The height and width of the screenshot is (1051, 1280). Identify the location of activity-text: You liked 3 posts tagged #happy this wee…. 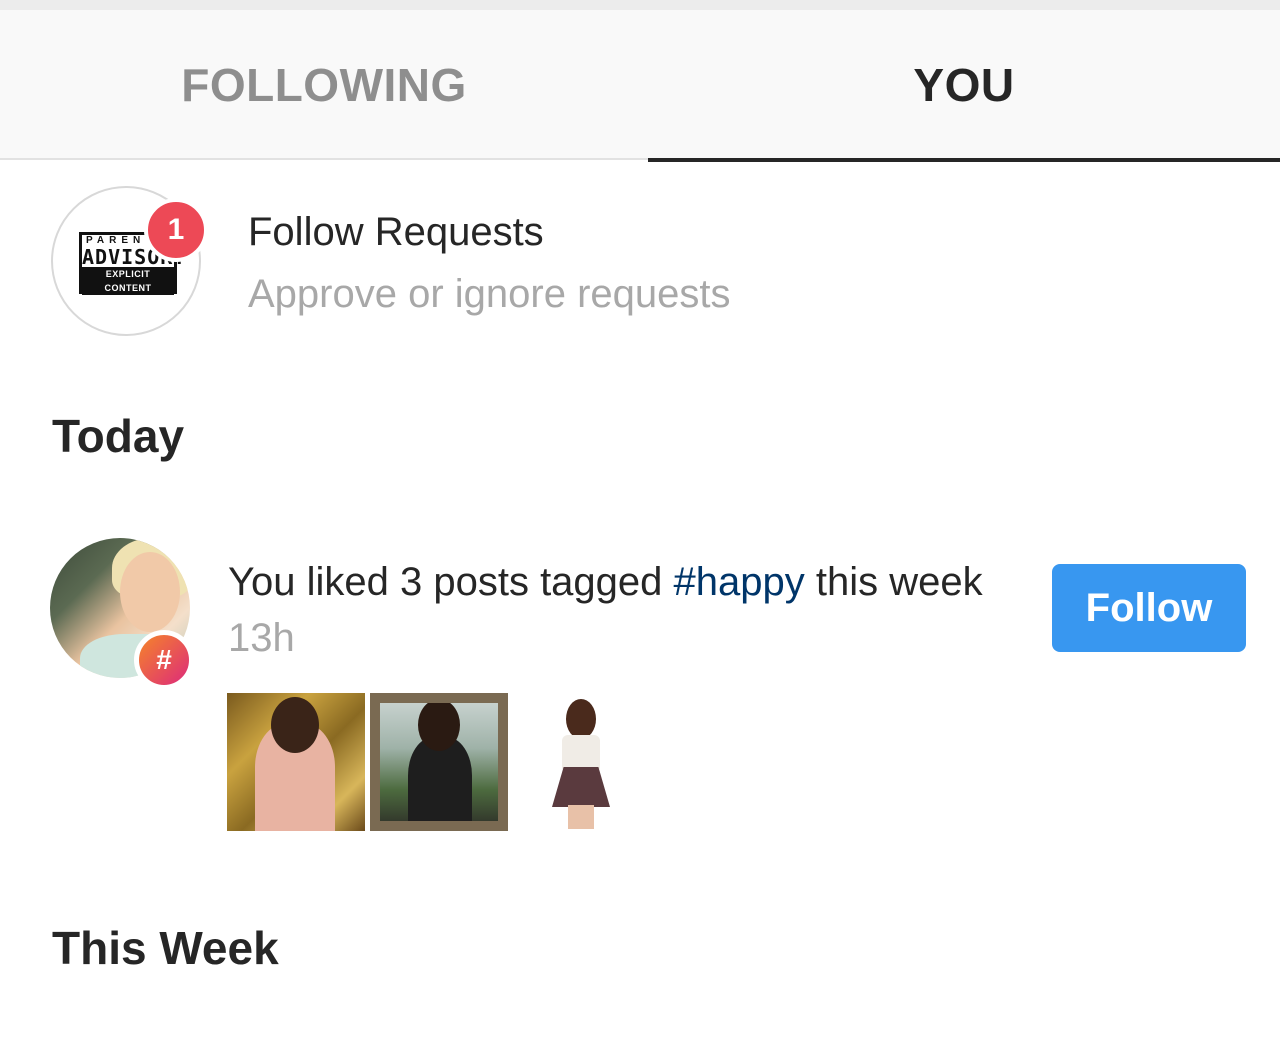
(605, 582).